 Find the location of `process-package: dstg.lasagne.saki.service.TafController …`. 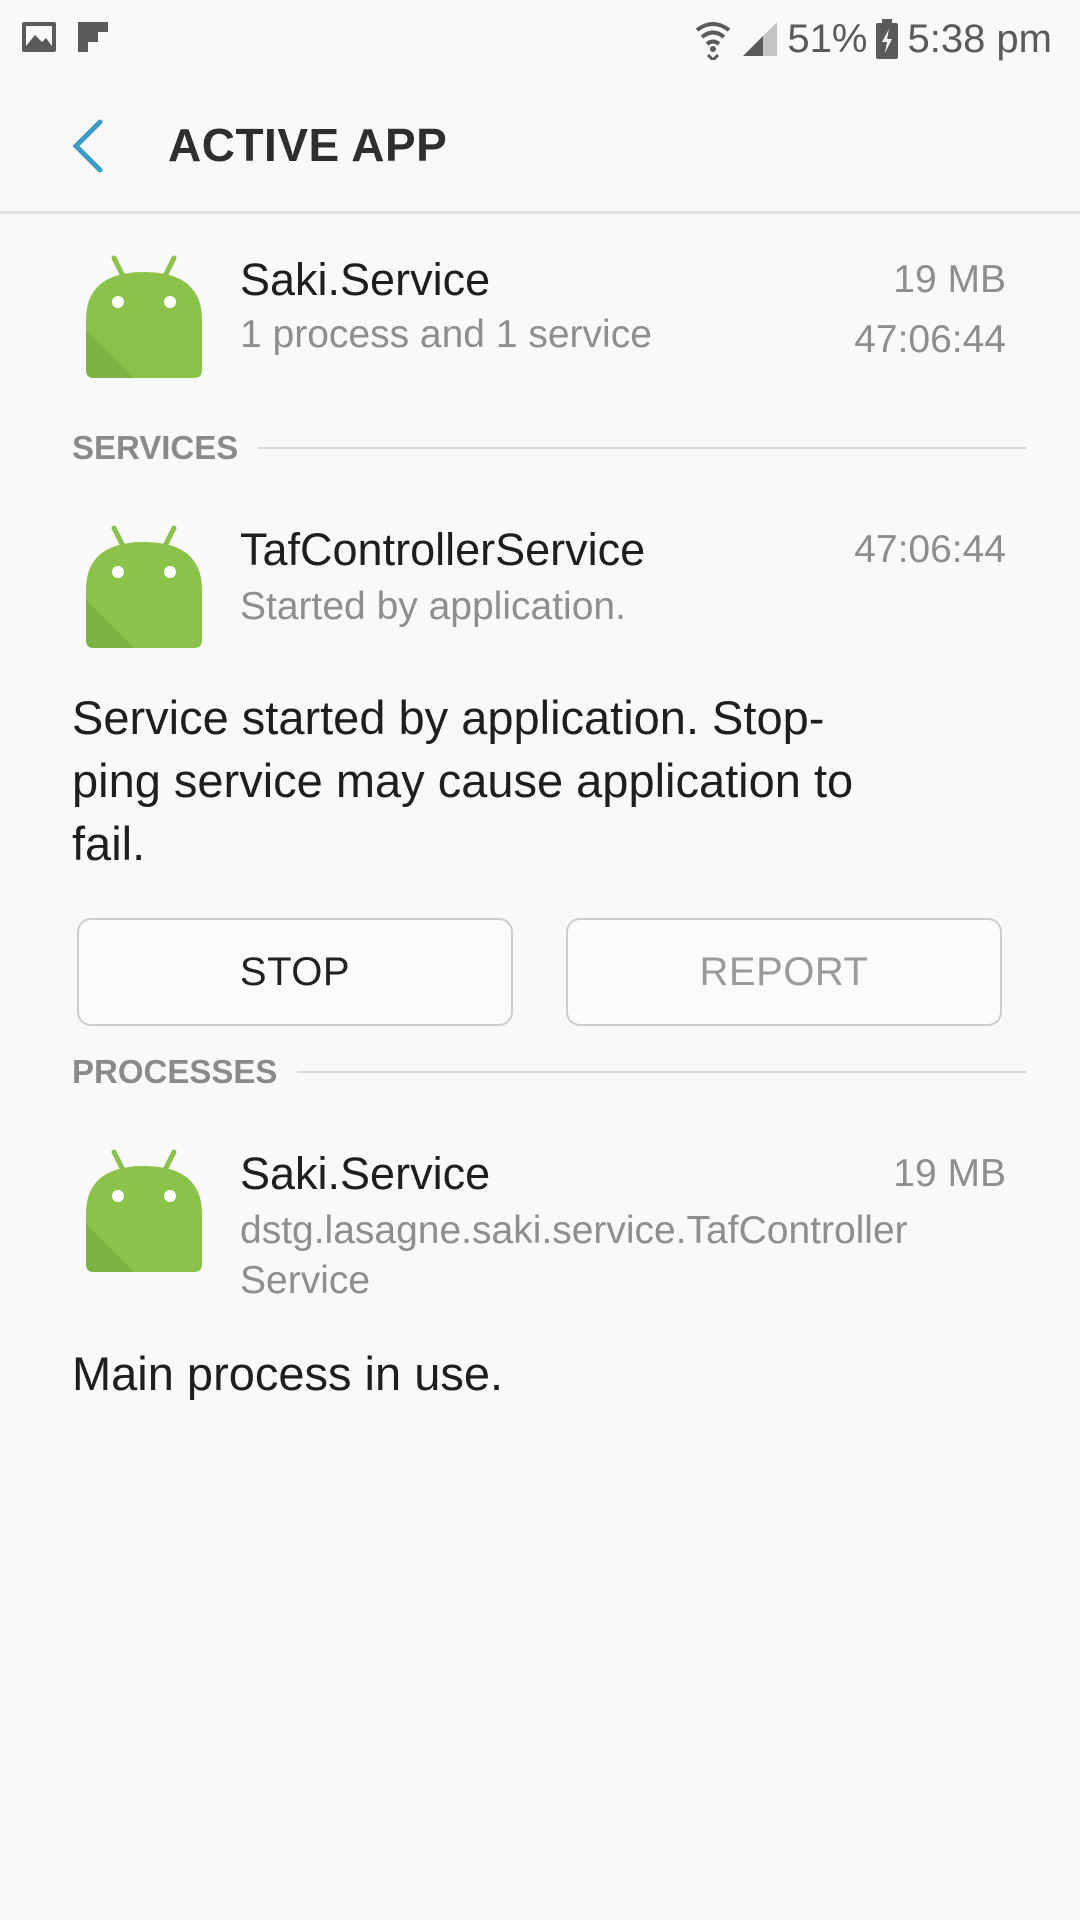

process-package: dstg.lasagne.saki.service.TafController … is located at coordinates (630, 1256).